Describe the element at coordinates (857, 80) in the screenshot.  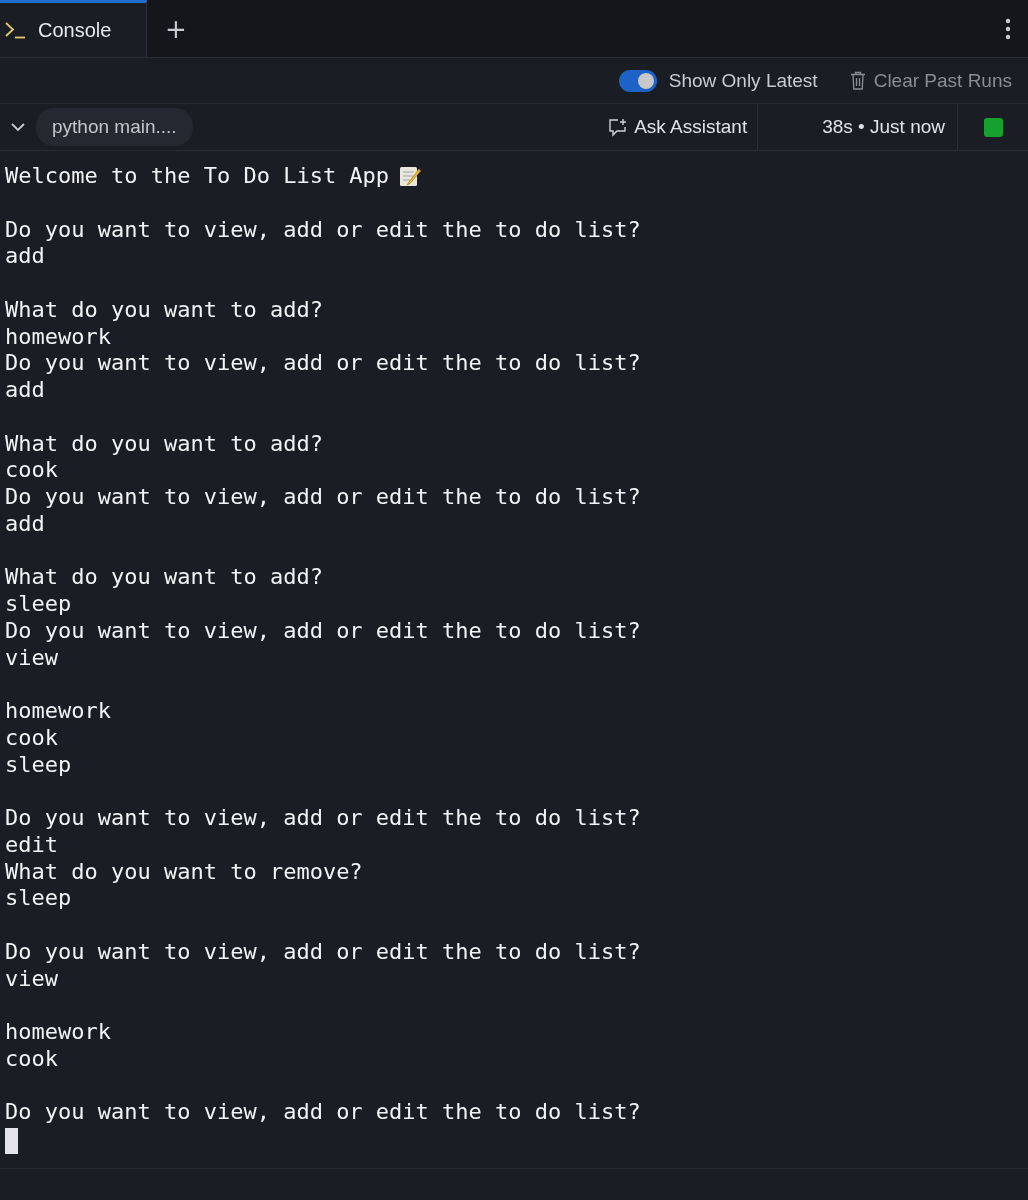
I see `trash-icon` at that location.